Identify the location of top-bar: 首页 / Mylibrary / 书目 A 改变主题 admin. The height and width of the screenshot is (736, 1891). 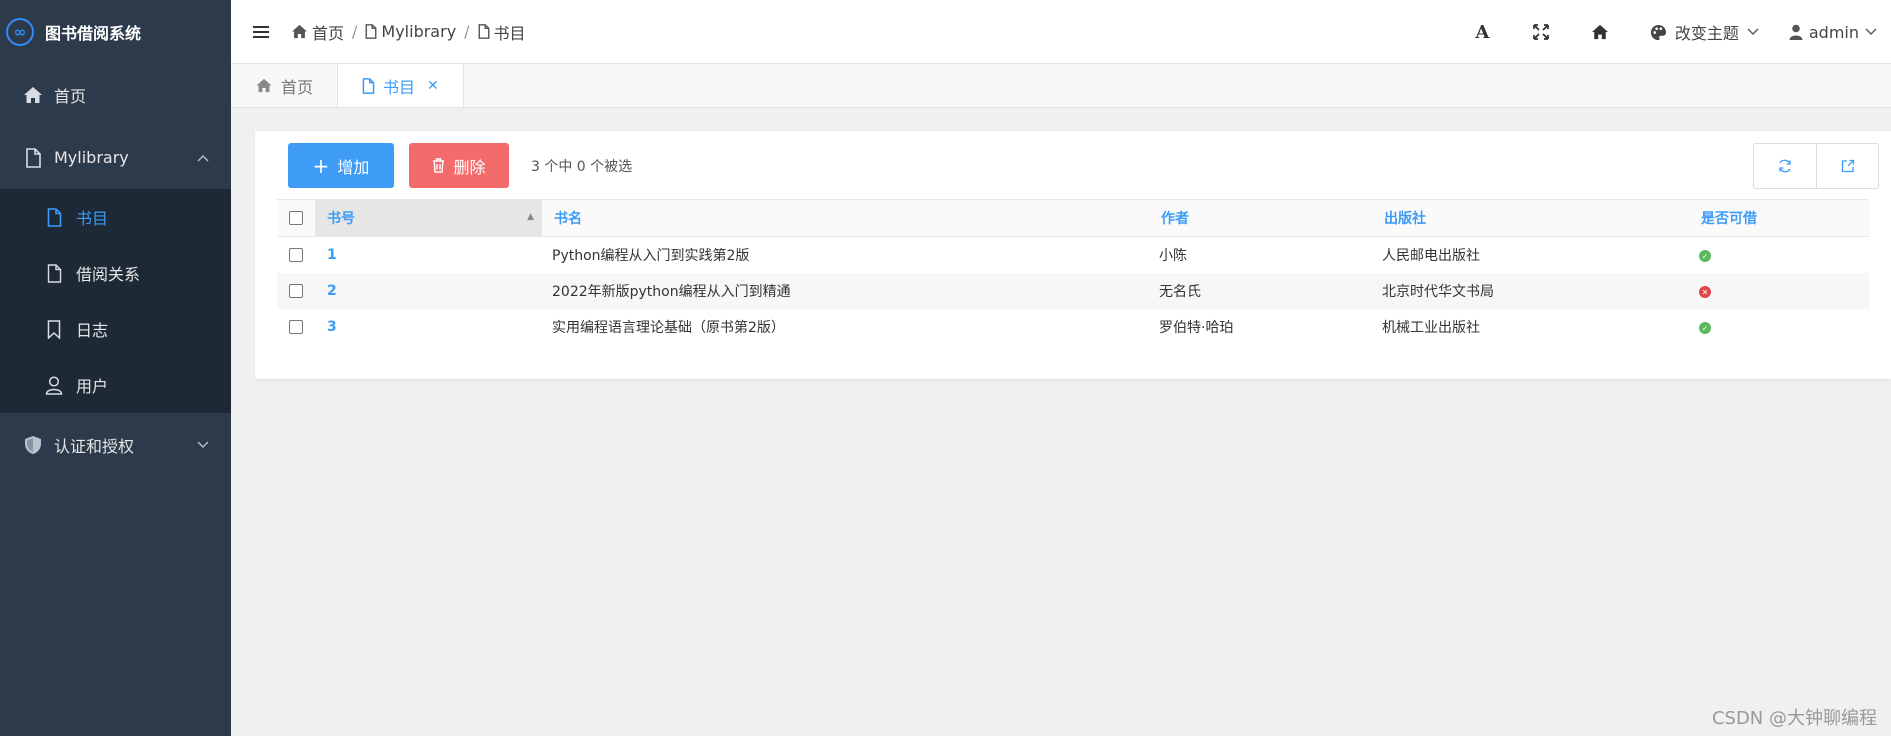
(1061, 32).